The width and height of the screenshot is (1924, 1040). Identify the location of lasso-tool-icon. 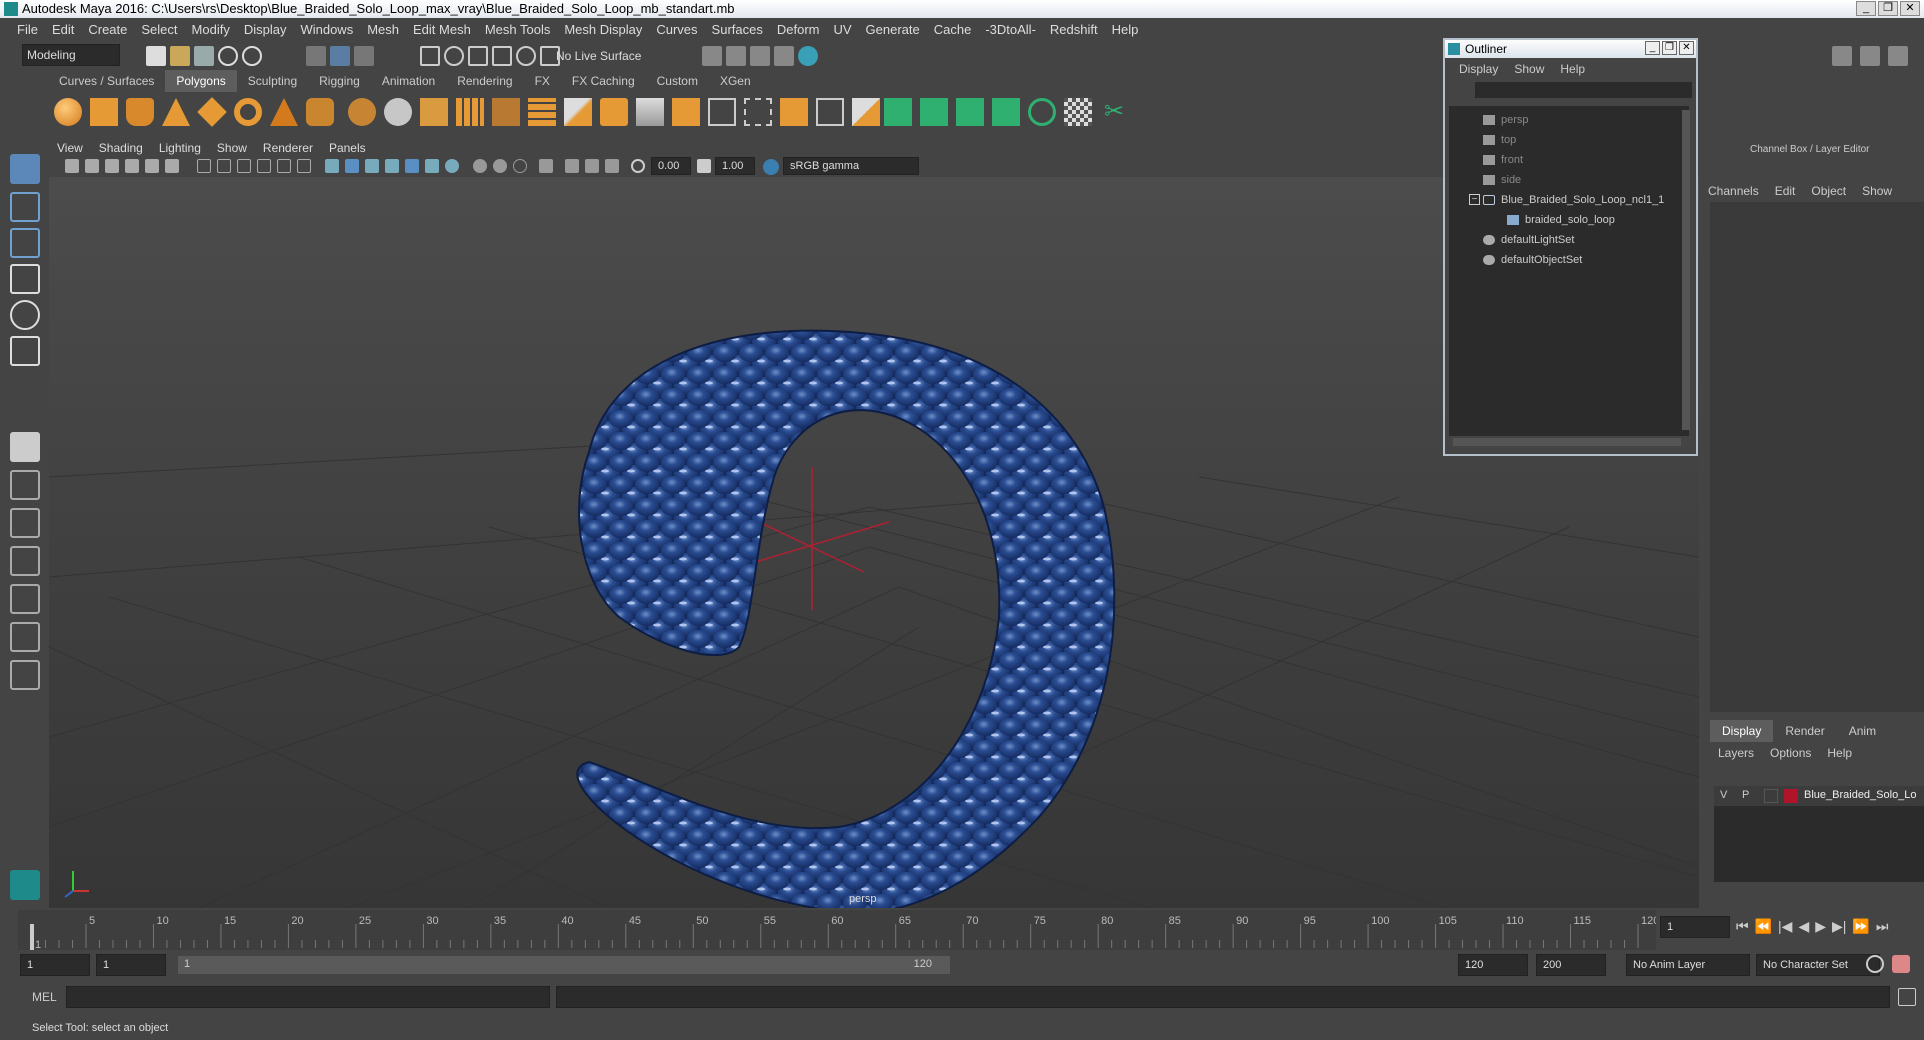
(25, 207).